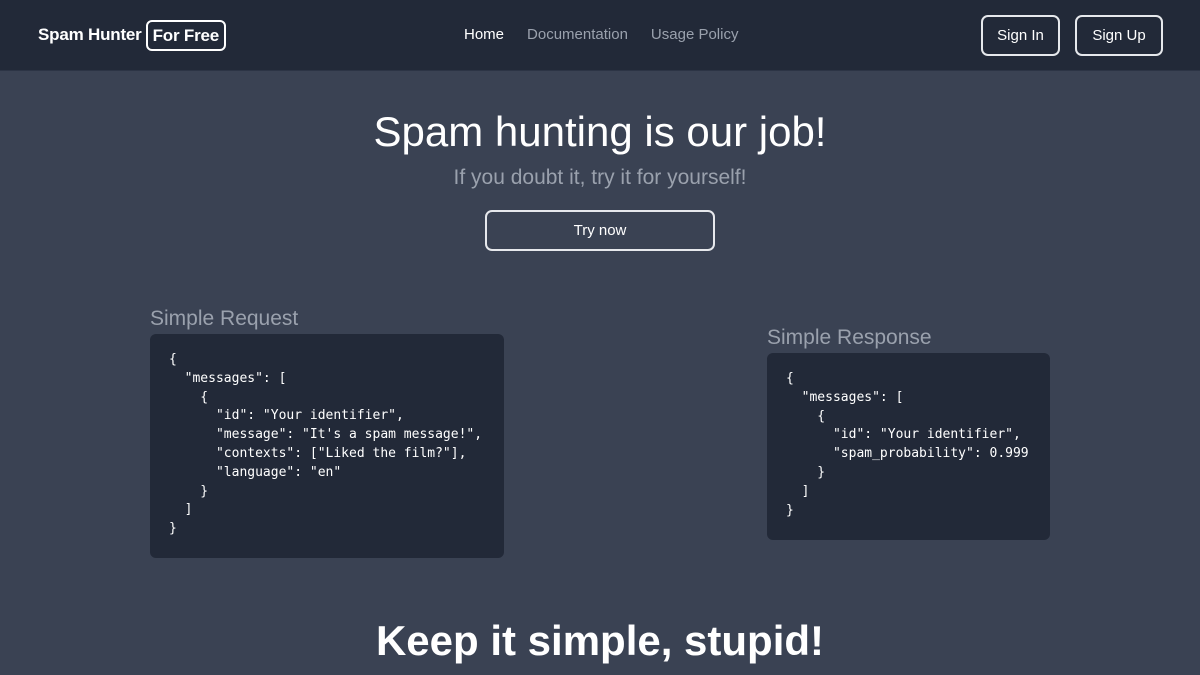 The image size is (1200, 675). Describe the element at coordinates (1020, 35) in the screenshot. I see `sign-in-button: Sign In` at that location.